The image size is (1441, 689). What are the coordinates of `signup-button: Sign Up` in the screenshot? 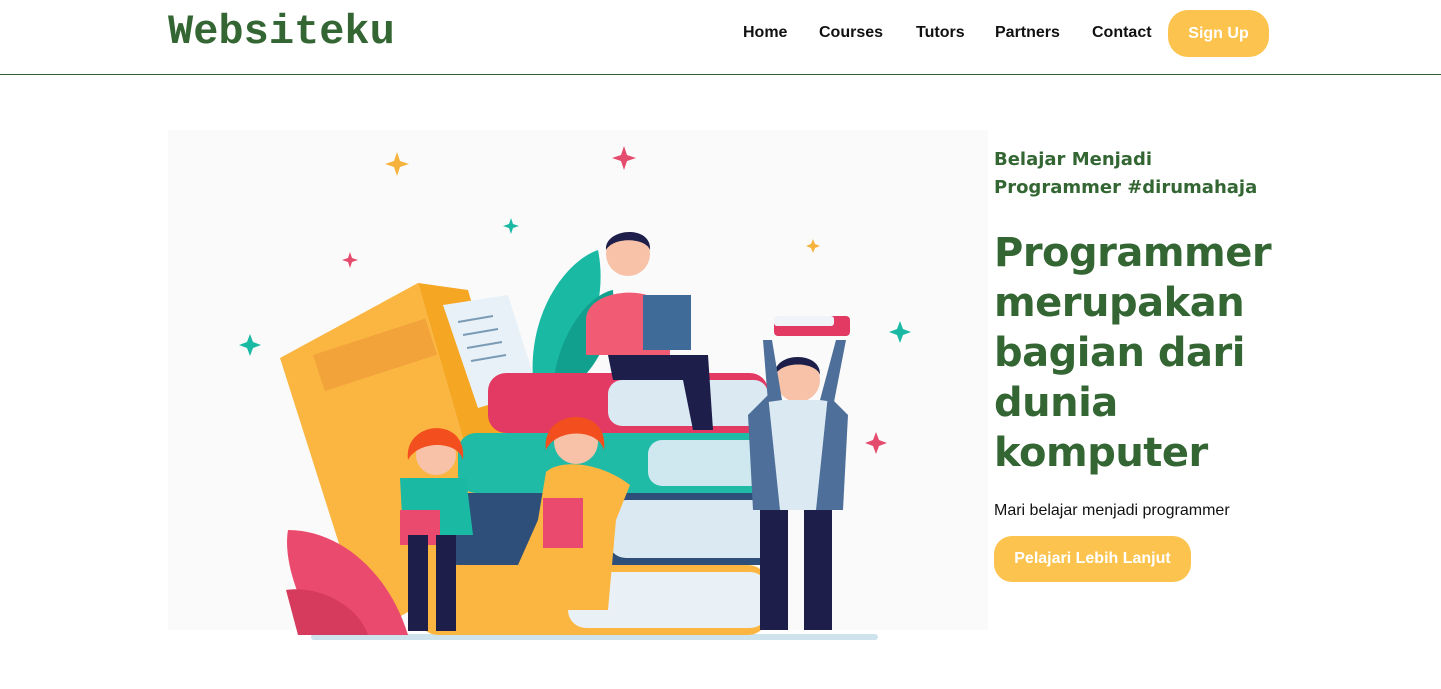 It's located at (1218, 33).